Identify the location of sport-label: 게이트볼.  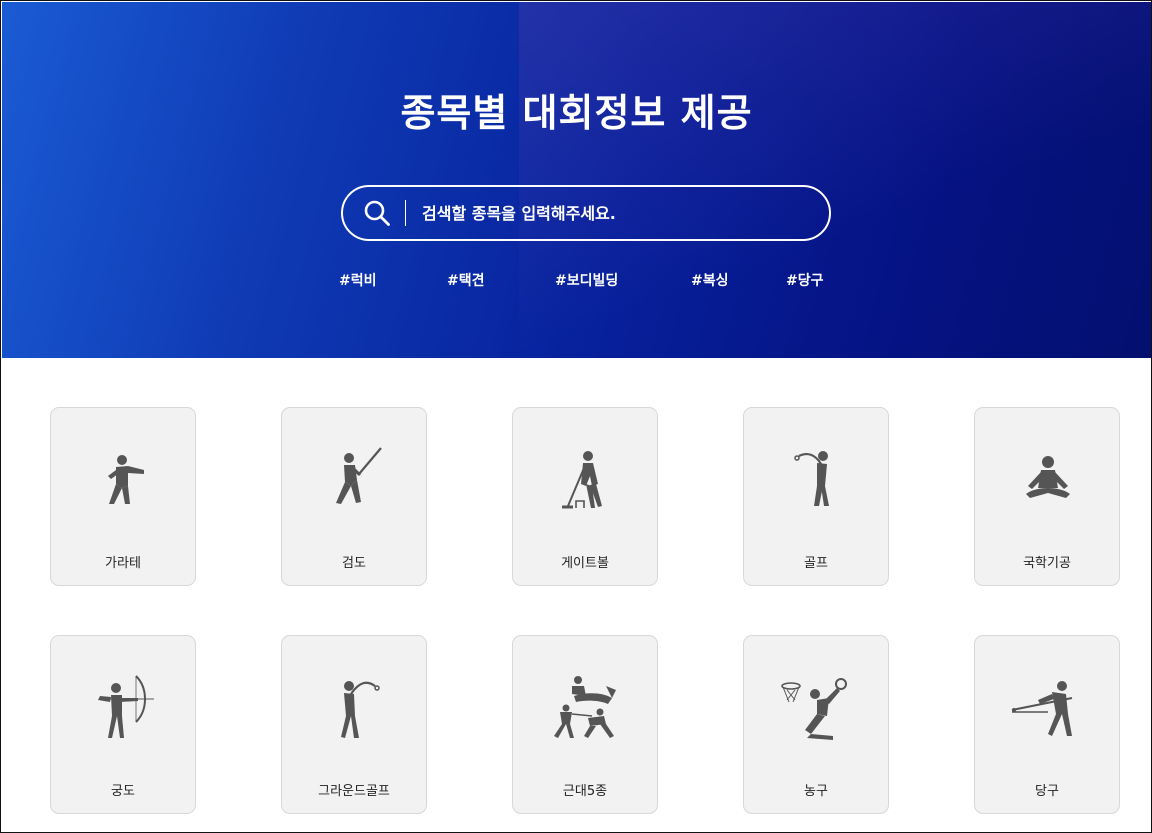
(585, 563).